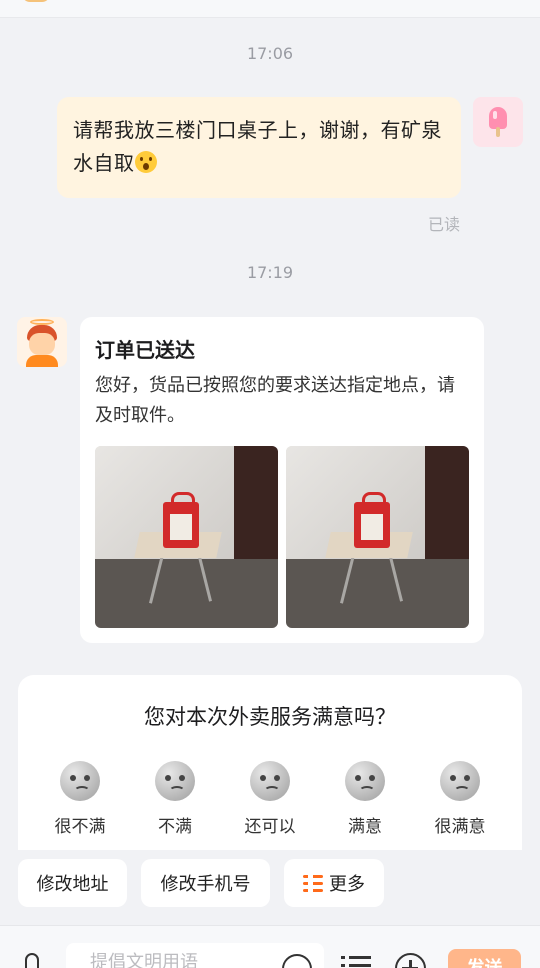  I want to click on rating-option-very-unsatisfied: 很不满, so click(80, 799).